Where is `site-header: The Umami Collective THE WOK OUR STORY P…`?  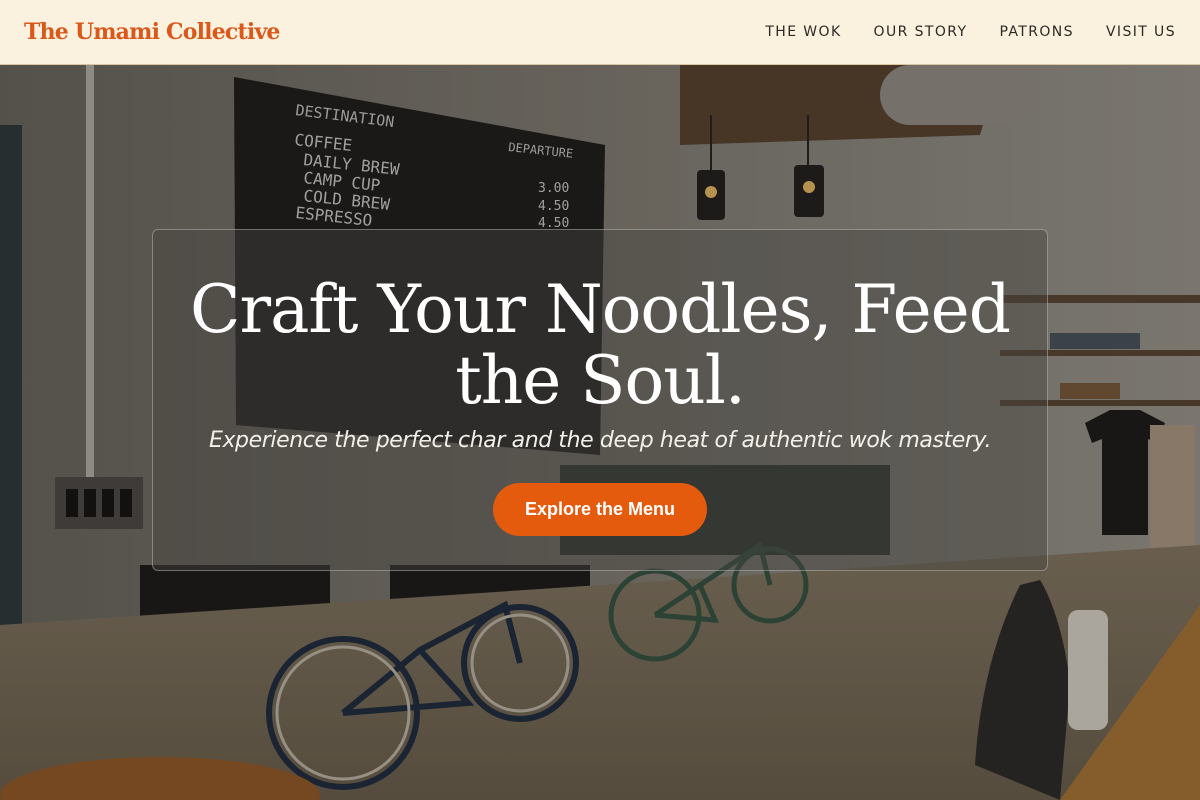
site-header: The Umami Collective THE WOK OUR STORY P… is located at coordinates (600, 32).